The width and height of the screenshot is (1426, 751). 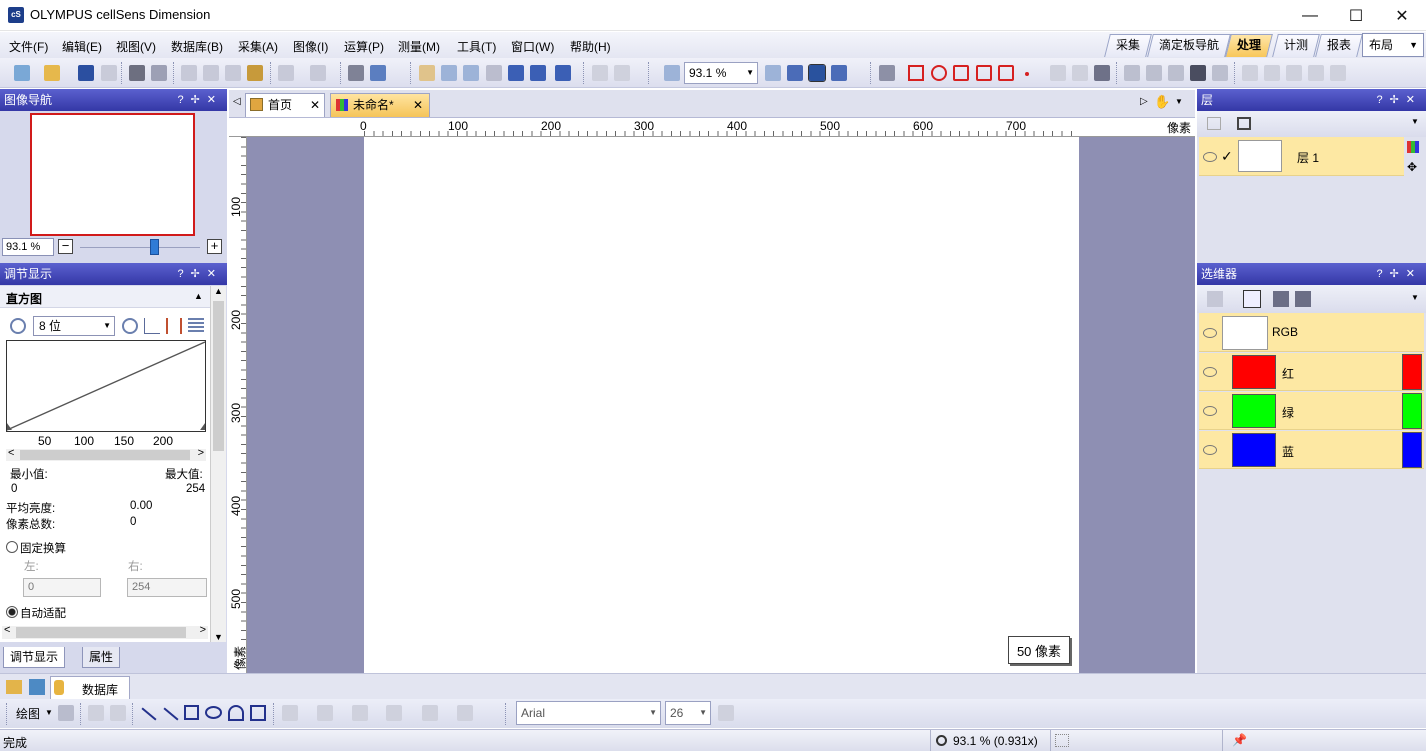 I want to click on measure-select-icon, so click(x=887, y=73).